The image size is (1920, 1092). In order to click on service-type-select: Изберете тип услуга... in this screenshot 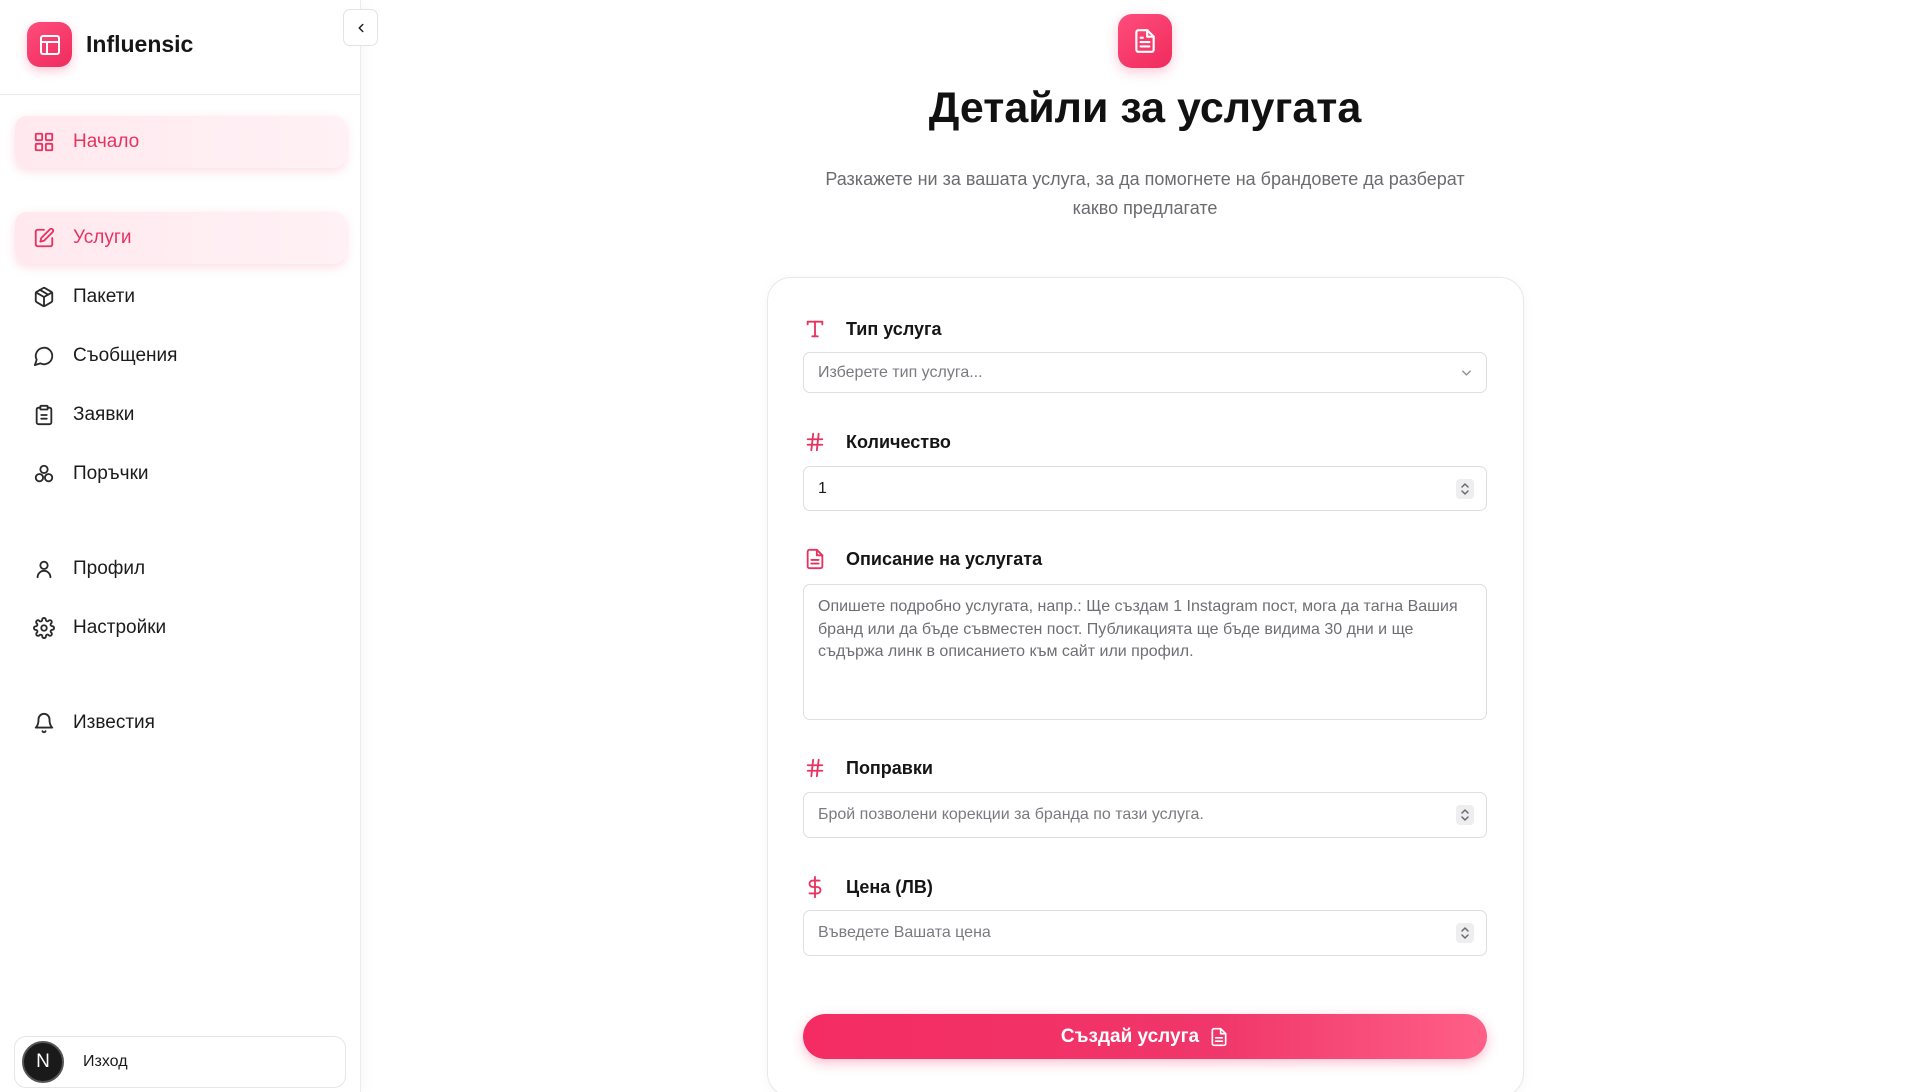, I will do `click(1145, 372)`.